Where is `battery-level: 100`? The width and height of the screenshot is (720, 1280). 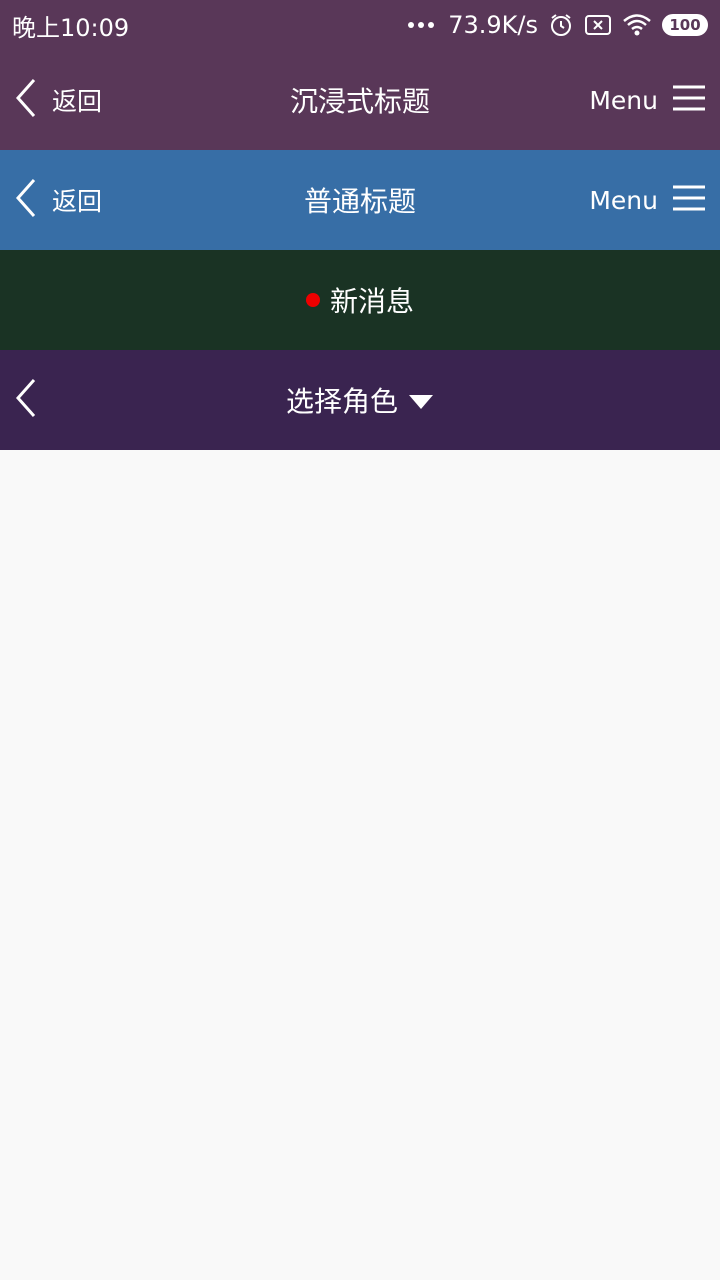 battery-level: 100 is located at coordinates (685, 25).